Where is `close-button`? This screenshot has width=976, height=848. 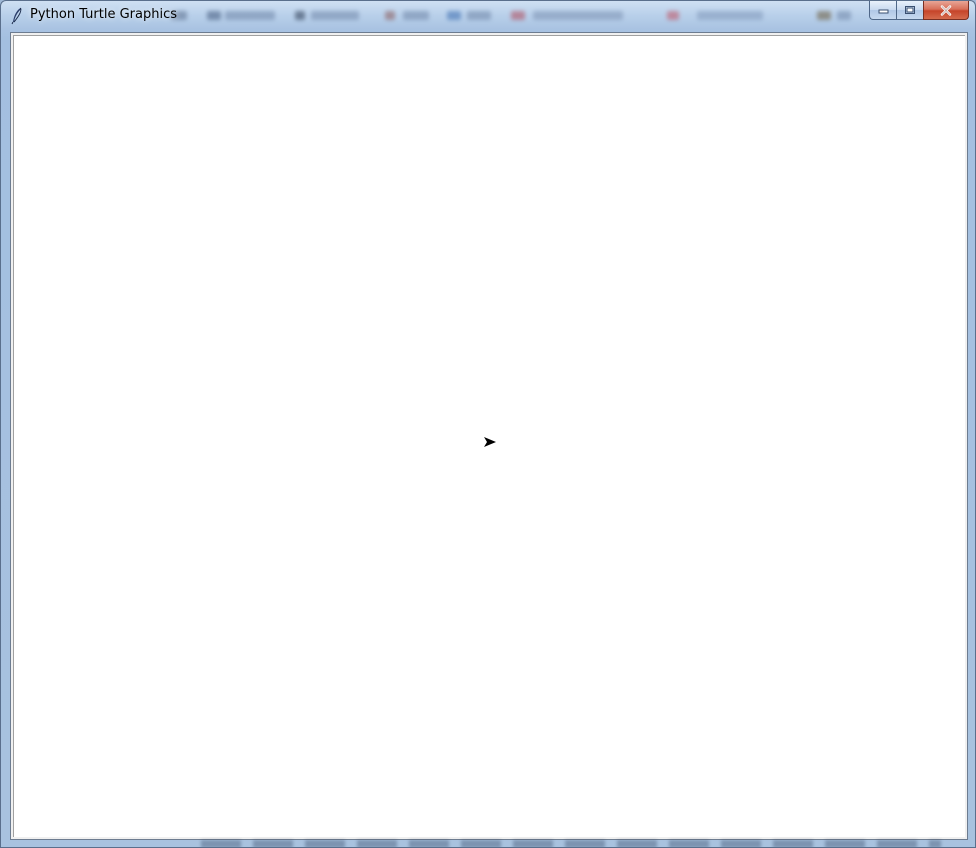
close-button is located at coordinates (946, 10).